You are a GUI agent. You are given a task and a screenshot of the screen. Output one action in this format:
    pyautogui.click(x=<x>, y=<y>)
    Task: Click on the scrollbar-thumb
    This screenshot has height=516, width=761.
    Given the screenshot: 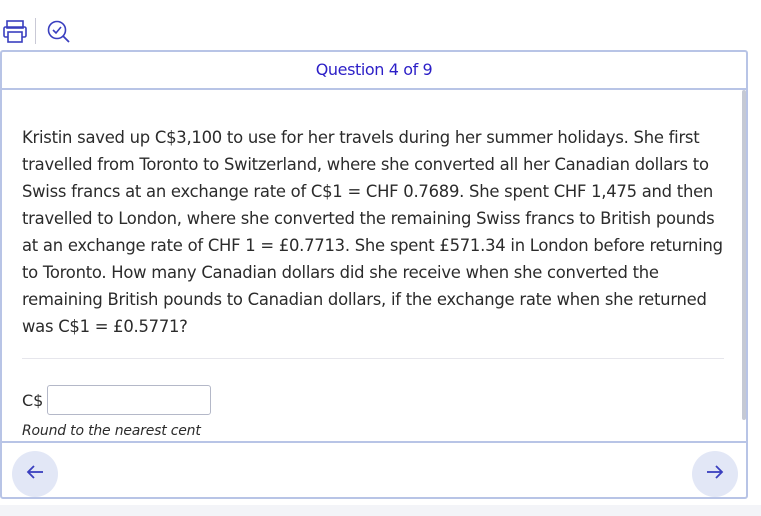 What is the action you would take?
    pyautogui.click(x=744, y=255)
    